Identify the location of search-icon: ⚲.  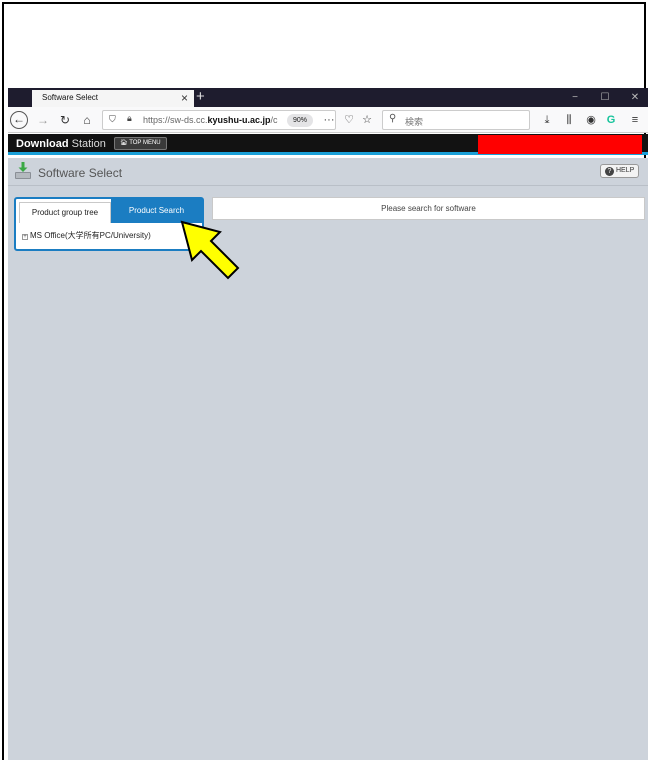
(393, 118).